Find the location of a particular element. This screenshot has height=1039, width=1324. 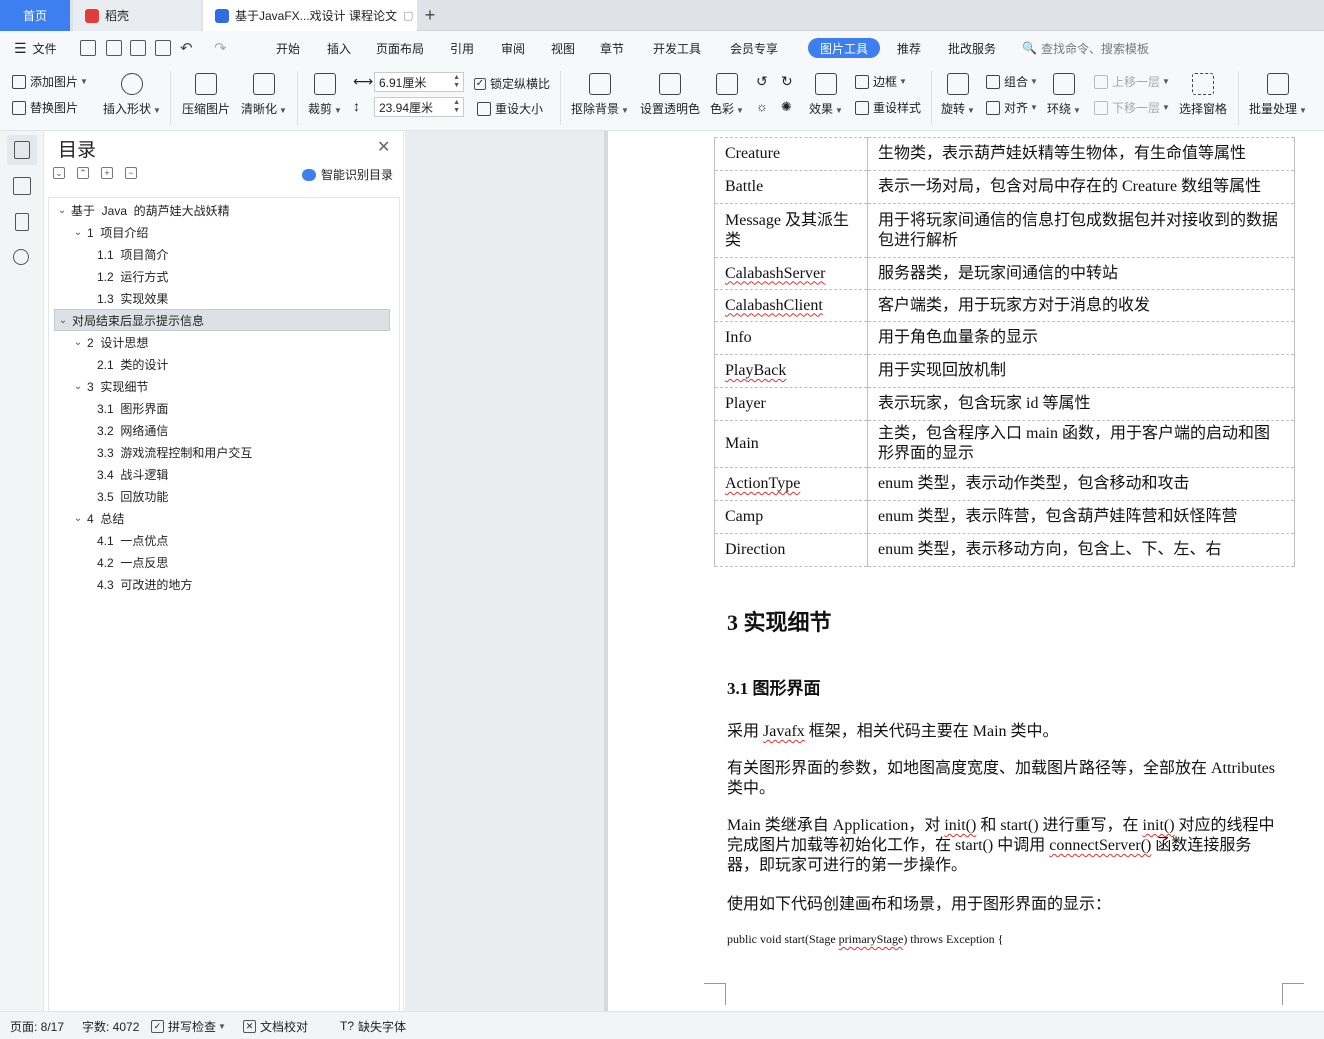

align-icon is located at coordinates (993, 107).